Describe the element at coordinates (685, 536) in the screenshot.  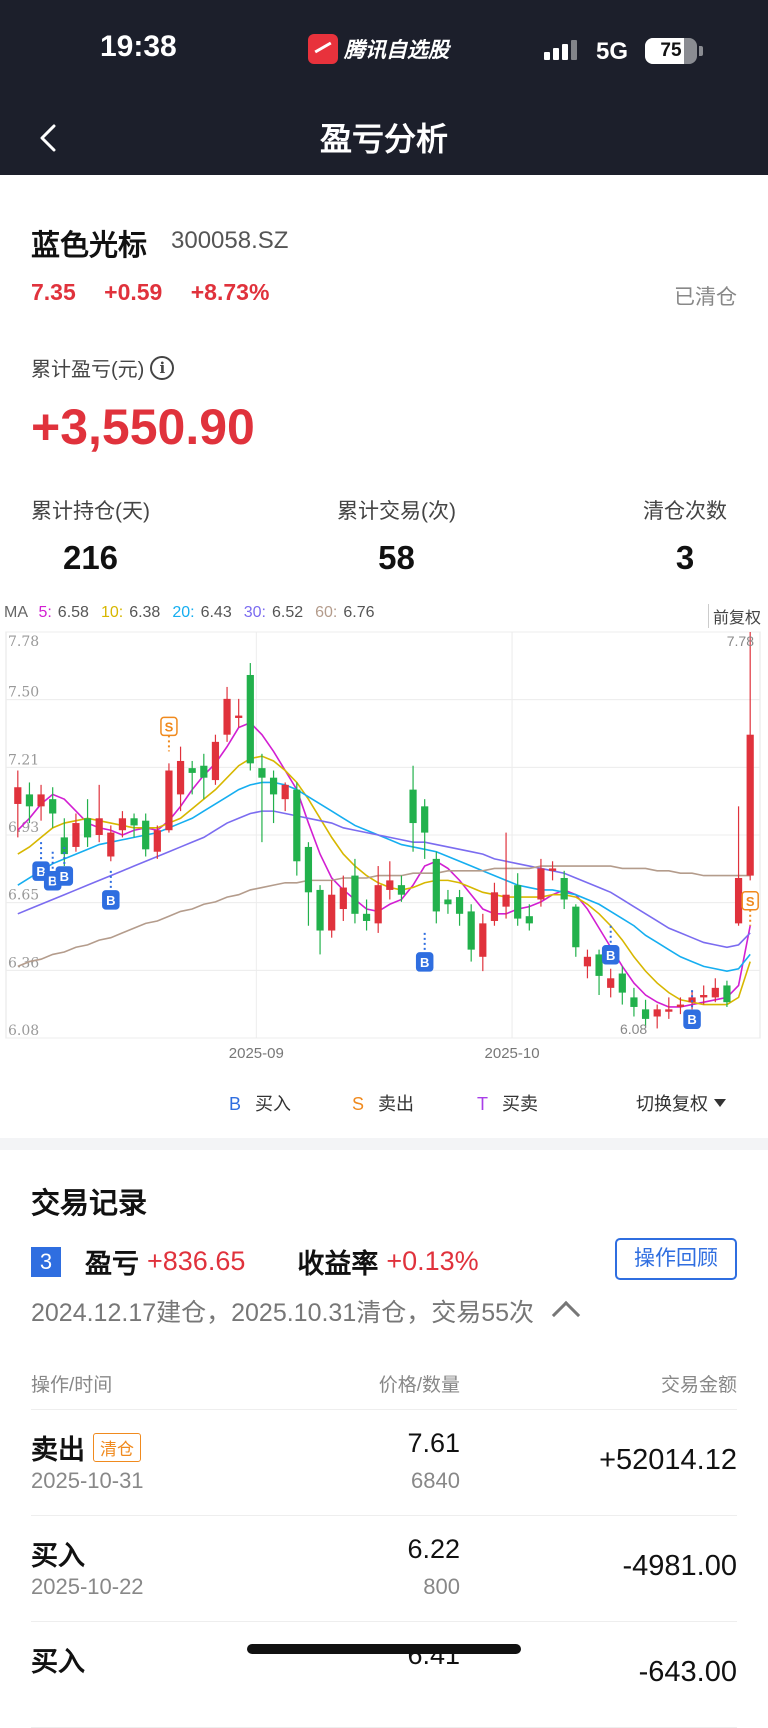
I see `stat-clear-count: 清仓次数 3` at that location.